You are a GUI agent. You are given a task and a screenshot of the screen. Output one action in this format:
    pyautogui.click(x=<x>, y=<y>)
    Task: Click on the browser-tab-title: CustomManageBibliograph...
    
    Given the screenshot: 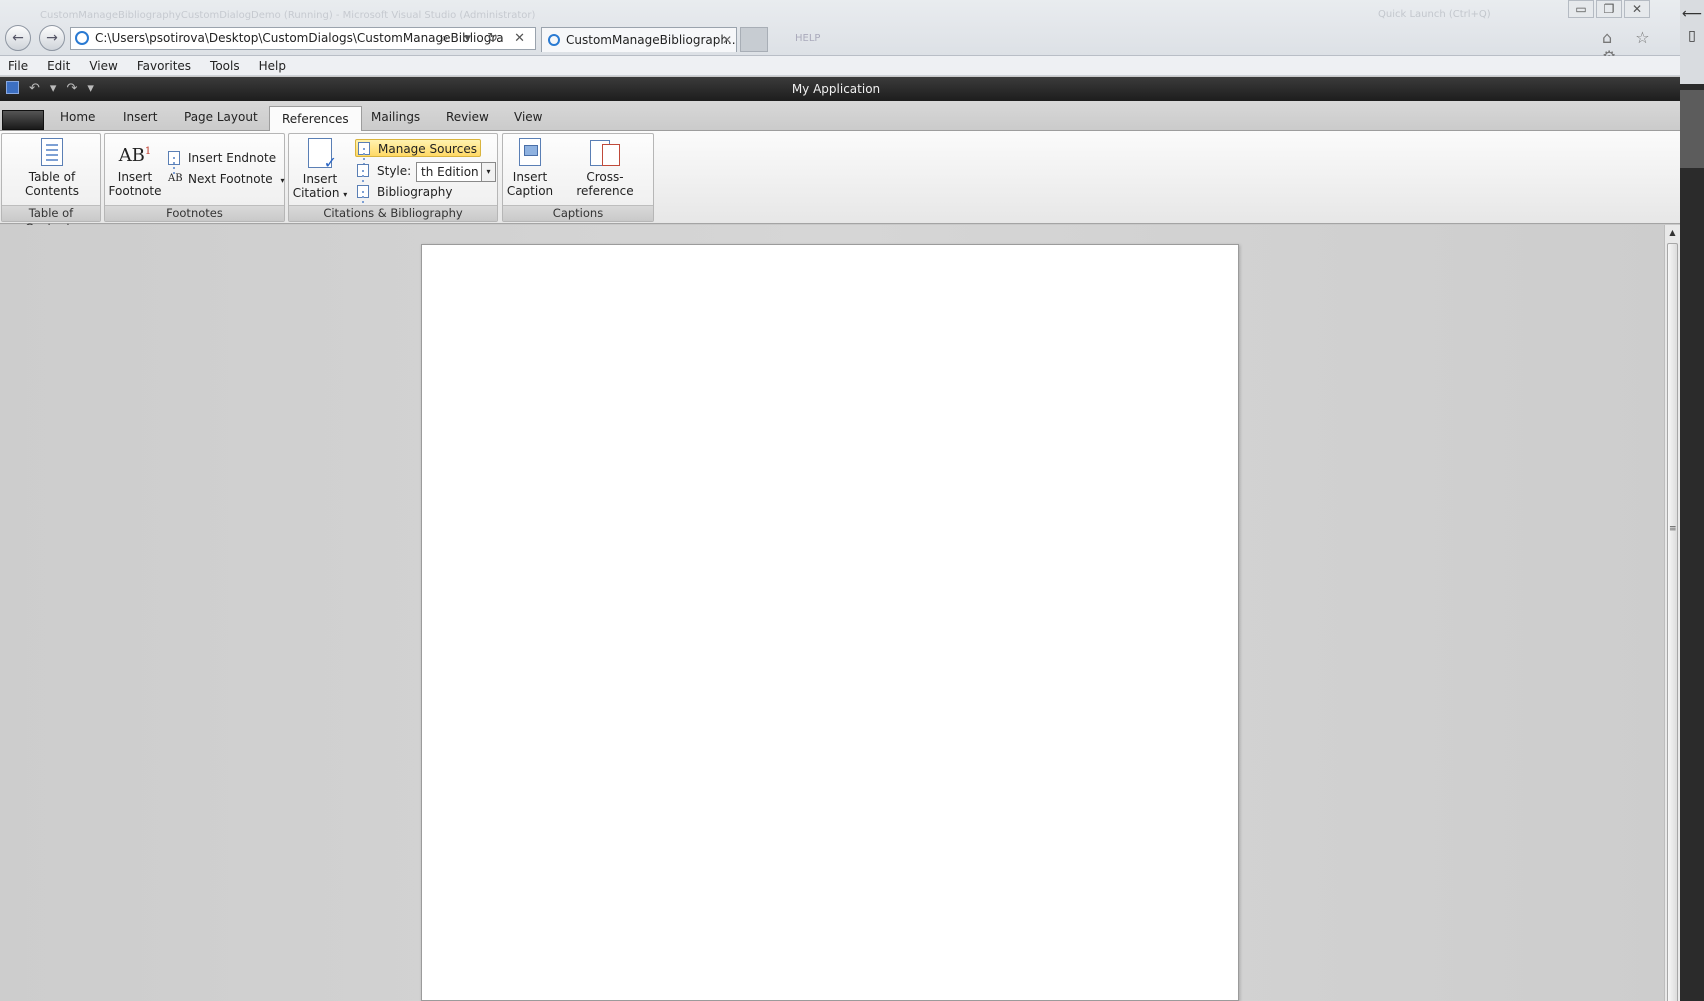 What is the action you would take?
    pyautogui.click(x=651, y=40)
    